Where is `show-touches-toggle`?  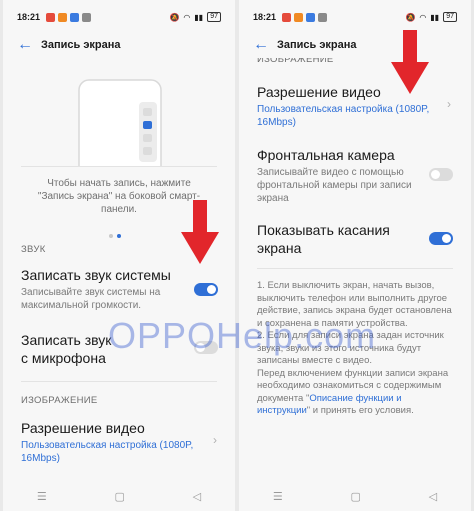
show-touches-toggle is located at coordinates (441, 238).